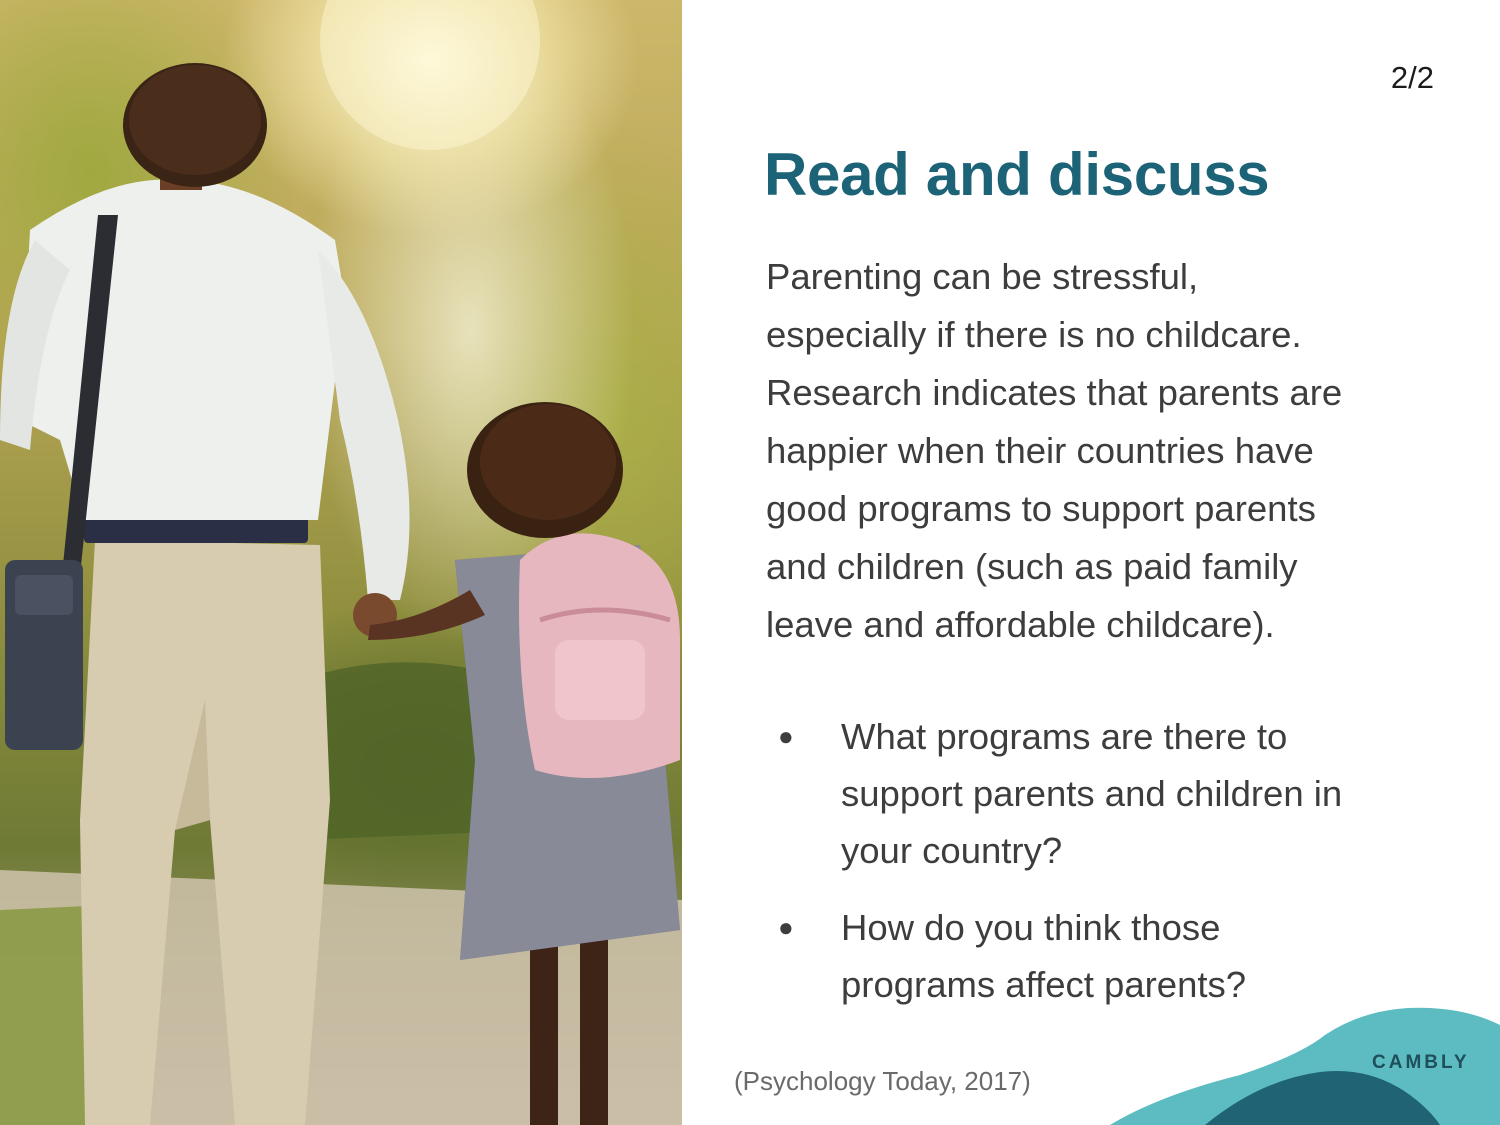  I want to click on paragraph-line: and children (such as paid family, so click(1032, 566).